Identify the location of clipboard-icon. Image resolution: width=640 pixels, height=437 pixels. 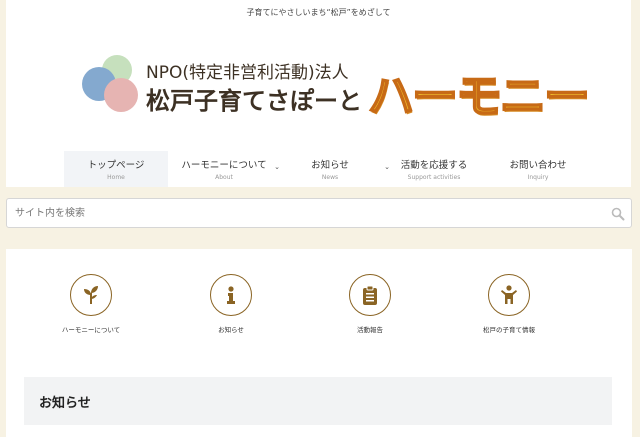
(370, 295).